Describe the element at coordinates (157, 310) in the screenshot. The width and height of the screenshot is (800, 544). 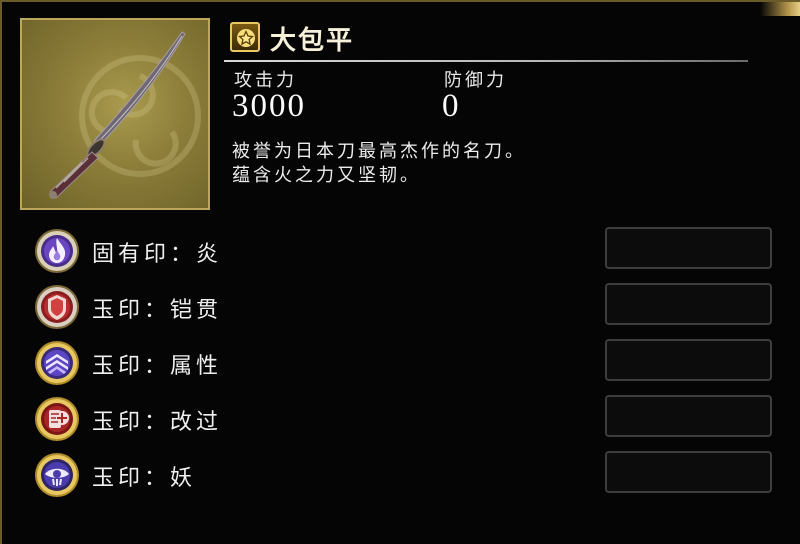
I see `seal-label: 玉印：铠贯` at that location.